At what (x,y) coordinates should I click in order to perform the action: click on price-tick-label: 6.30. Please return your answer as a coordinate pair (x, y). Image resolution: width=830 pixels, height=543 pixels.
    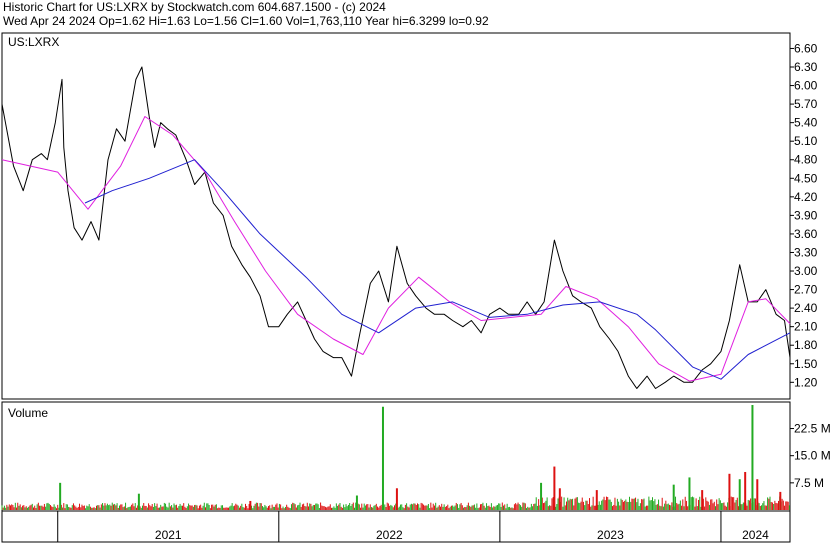
    Looking at the image, I should click on (806, 67).